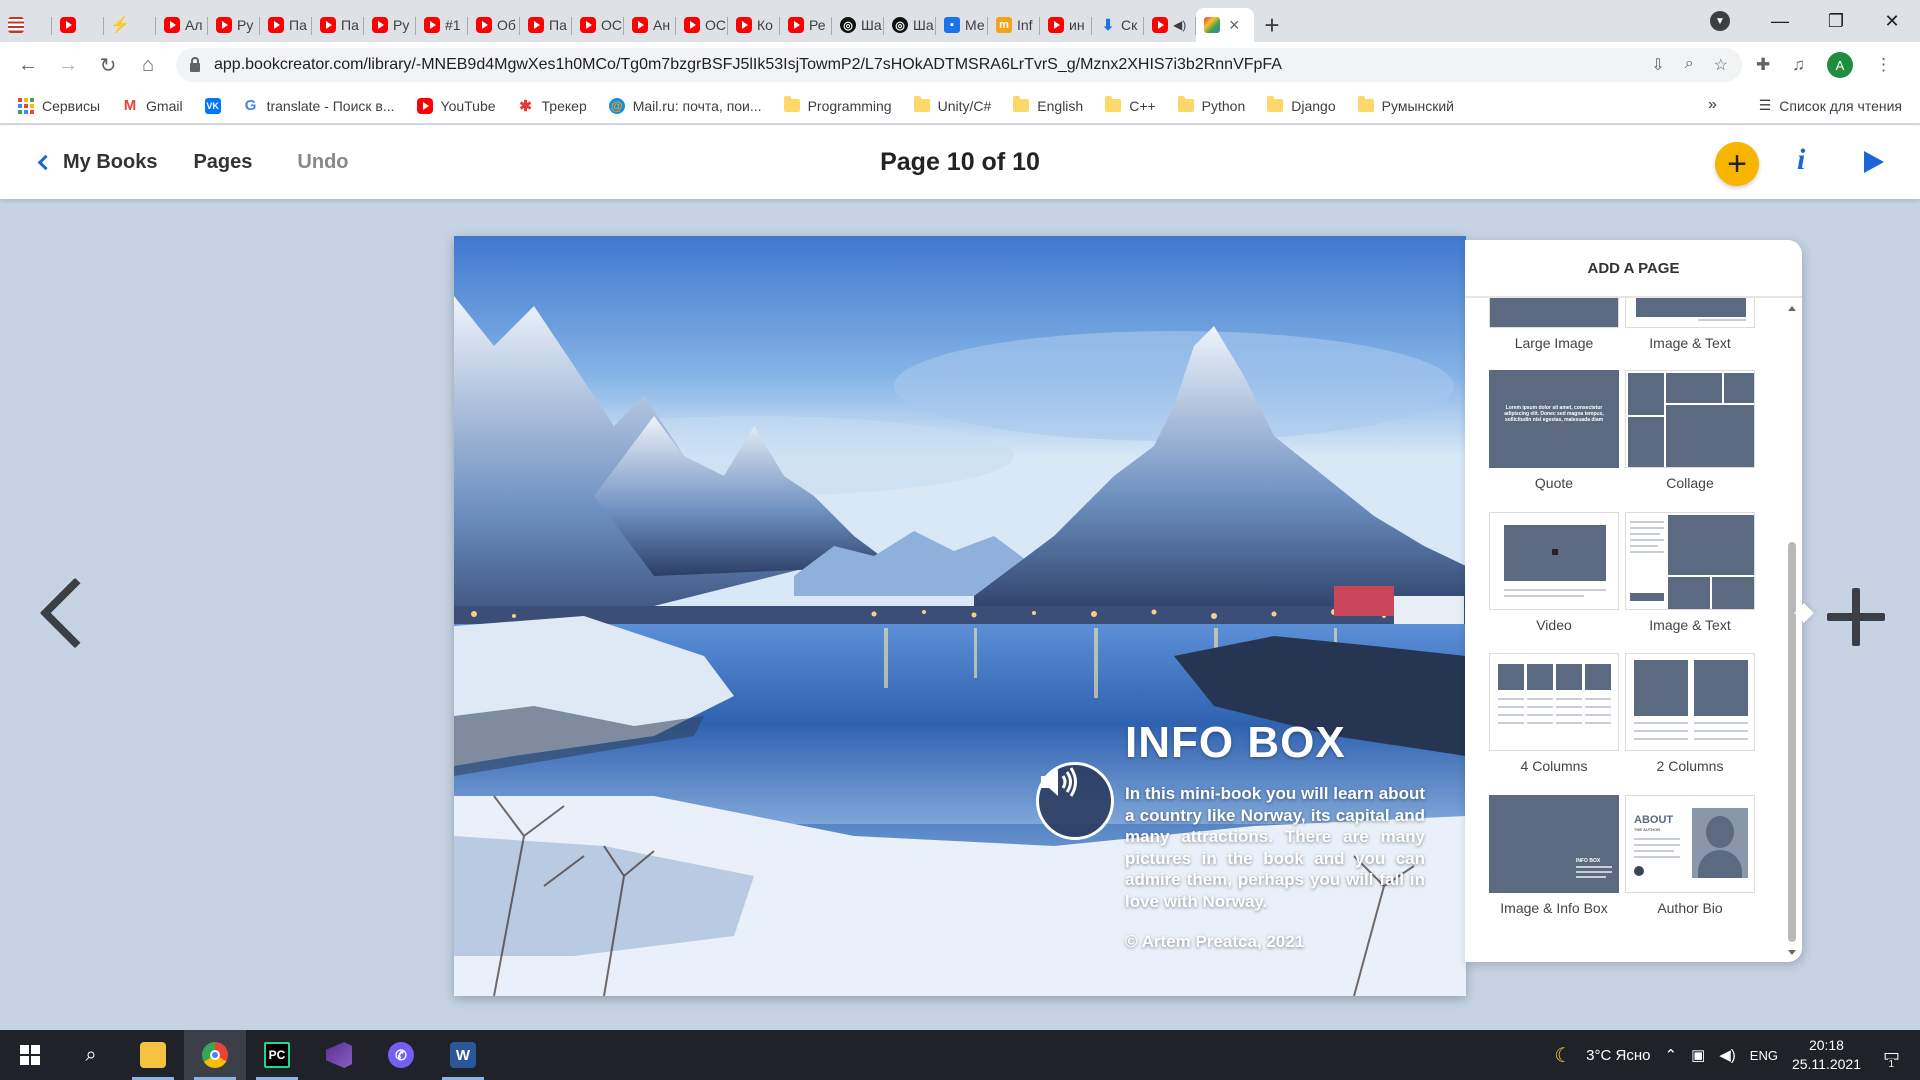 This screenshot has height=1080, width=1920. I want to click on network-icon: ▣, so click(1698, 1055).